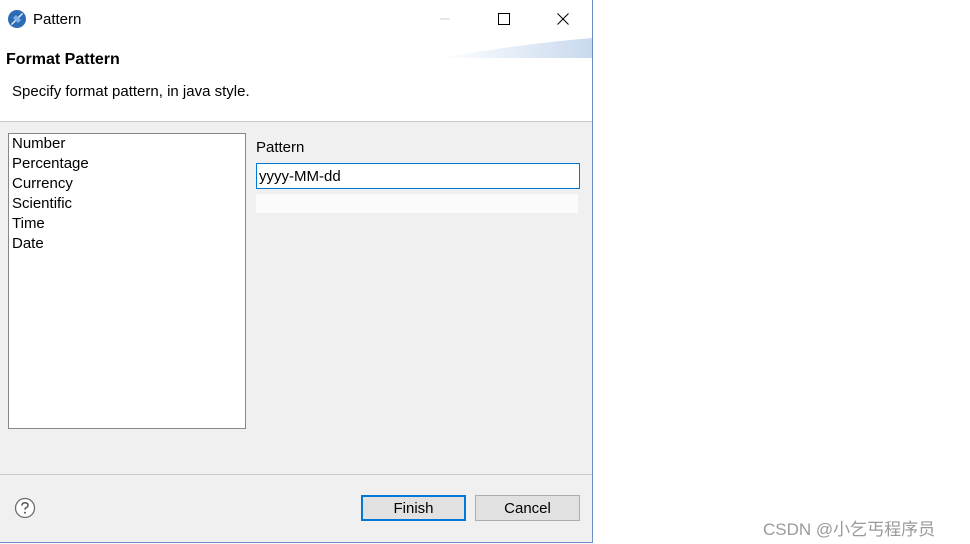 This screenshot has width=970, height=544. I want to click on list-item-currency: Currency, so click(127, 184).